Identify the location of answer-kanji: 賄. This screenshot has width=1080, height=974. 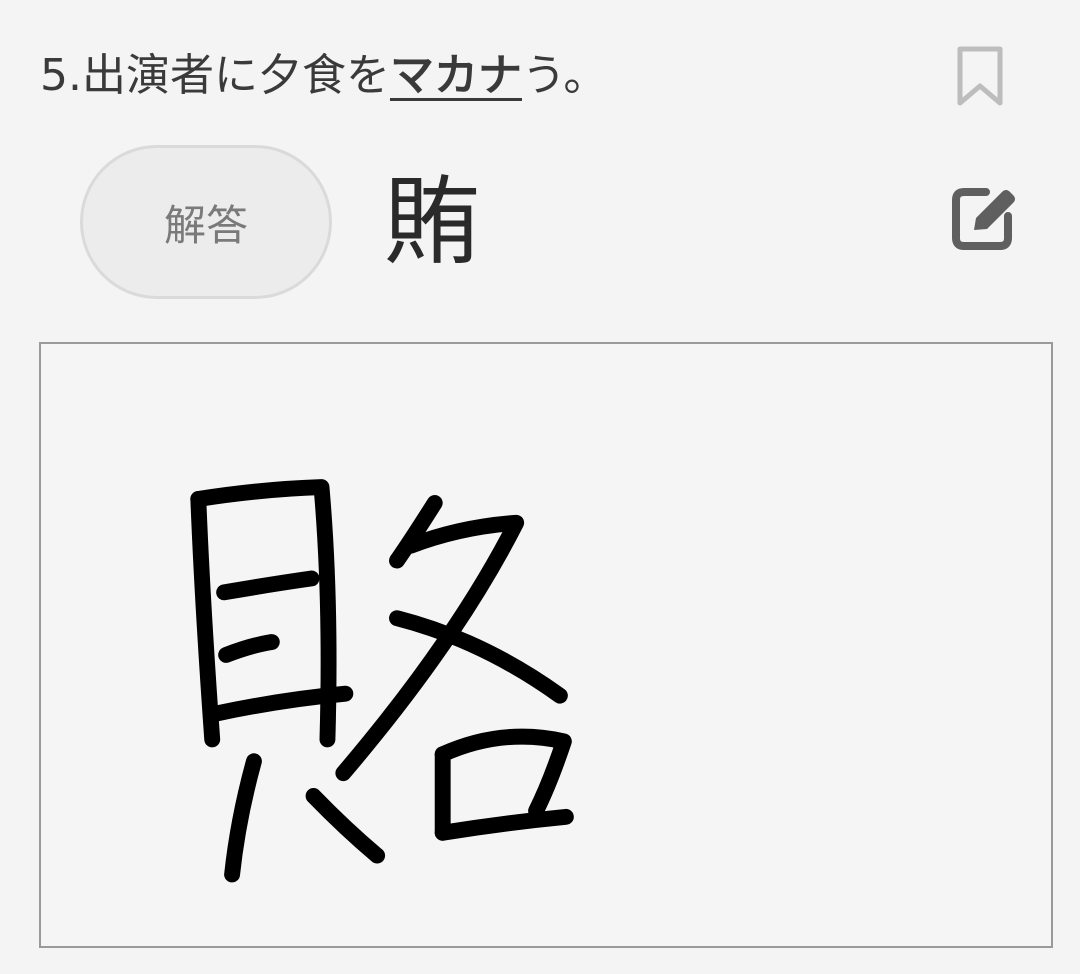
(432, 222).